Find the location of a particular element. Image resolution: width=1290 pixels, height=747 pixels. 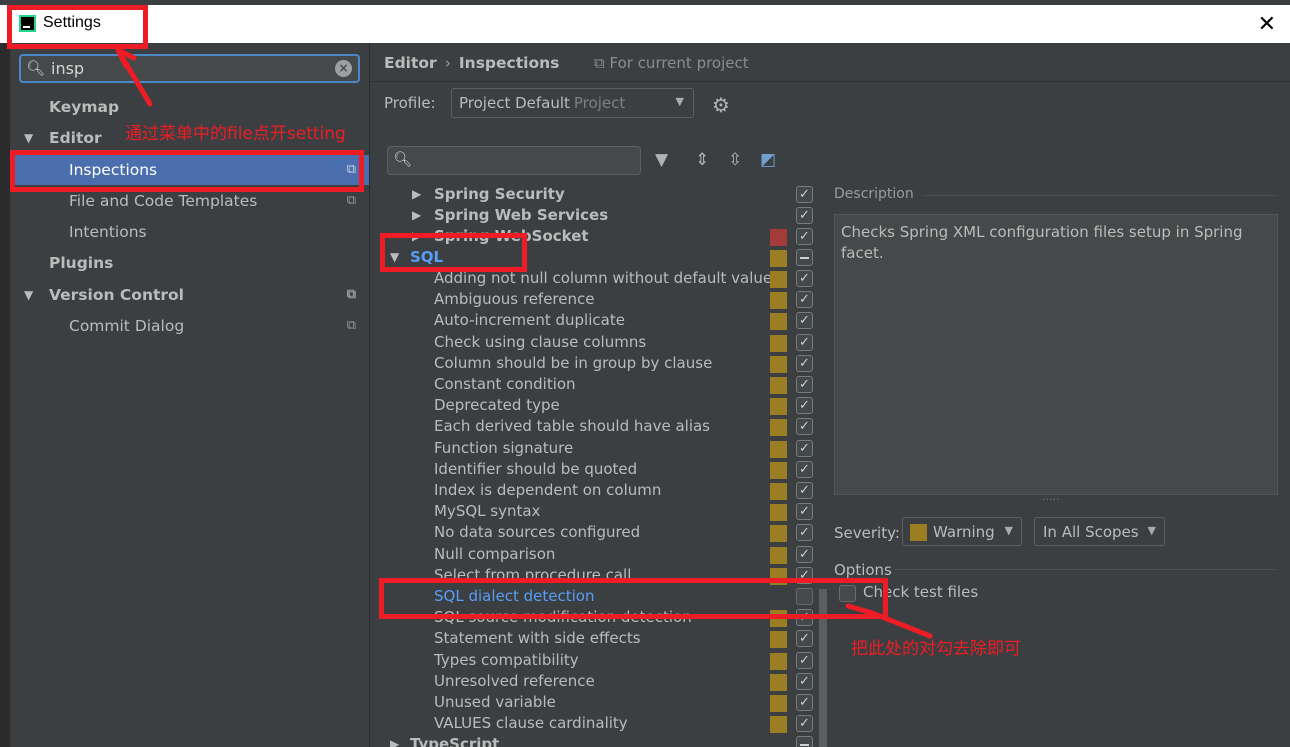

row-label: MySQL syntax is located at coordinates (487, 511).